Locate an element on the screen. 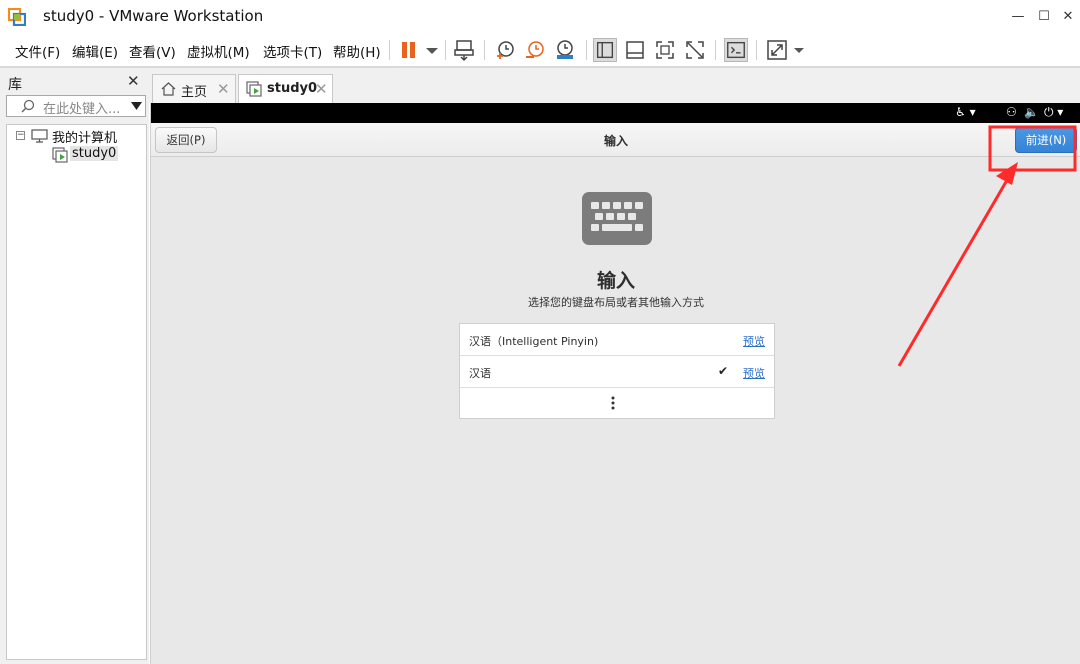 The image size is (1080, 664). search-icon is located at coordinates (28, 106).